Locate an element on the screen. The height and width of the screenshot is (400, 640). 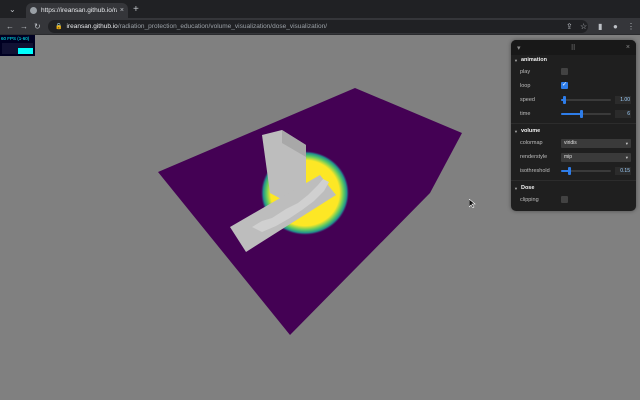
loop-checkbox: ✓ is located at coordinates (564, 85).